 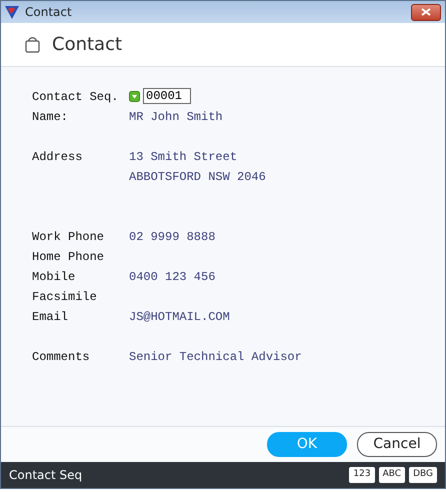 I want to click on mode-indicator: ABC, so click(x=392, y=475).